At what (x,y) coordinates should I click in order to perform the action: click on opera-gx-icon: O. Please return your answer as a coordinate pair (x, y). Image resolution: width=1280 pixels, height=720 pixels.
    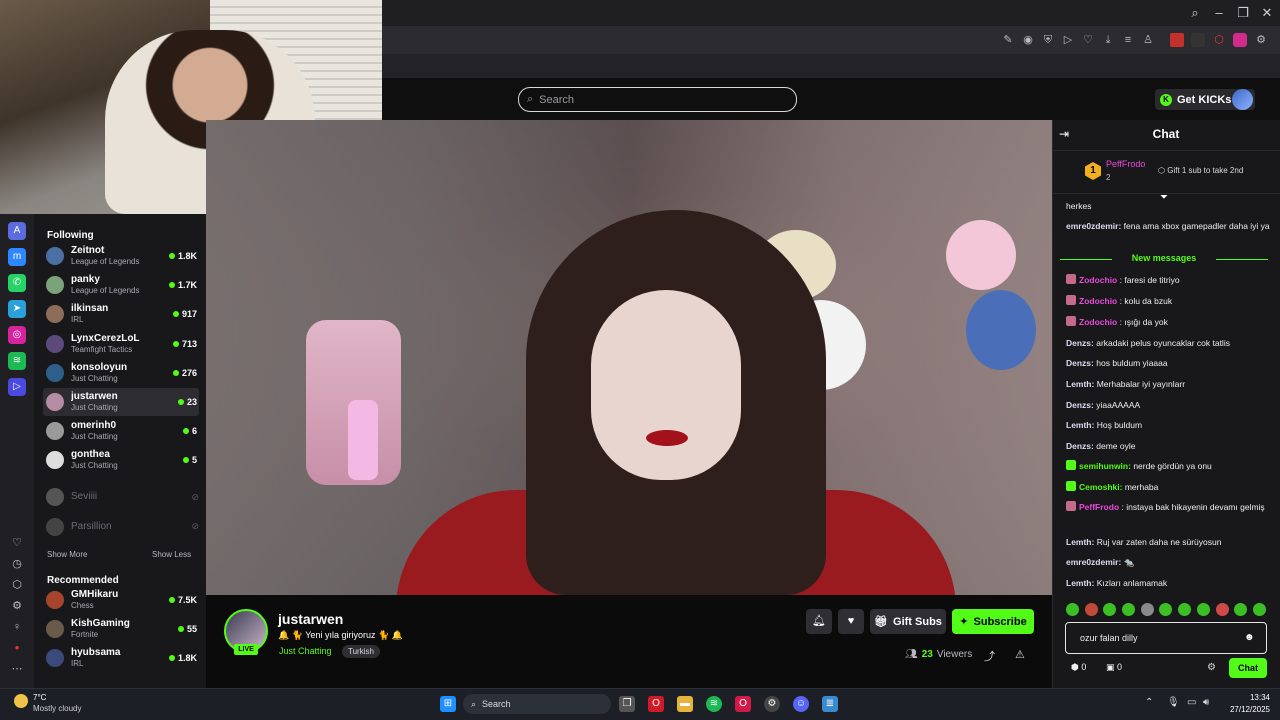
    Looking at the image, I should click on (743, 704).